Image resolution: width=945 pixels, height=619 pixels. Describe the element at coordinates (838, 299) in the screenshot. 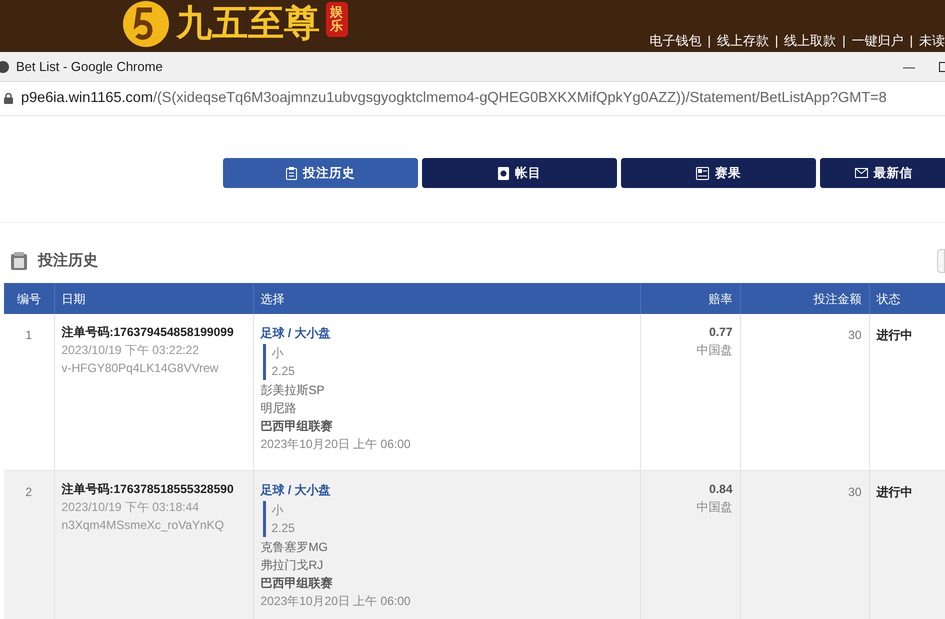

I see `column-header: 投注金额` at that location.